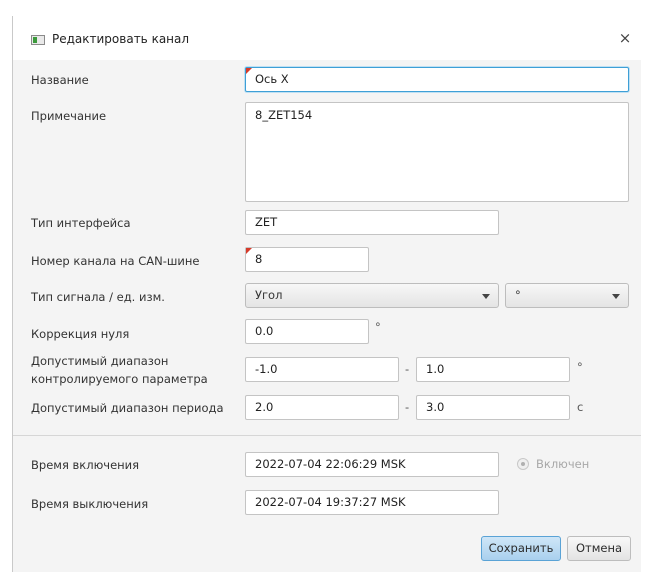 The width and height of the screenshot is (645, 575). Describe the element at coordinates (493, 407) in the screenshot. I see `period-range-max-input: 3.0` at that location.